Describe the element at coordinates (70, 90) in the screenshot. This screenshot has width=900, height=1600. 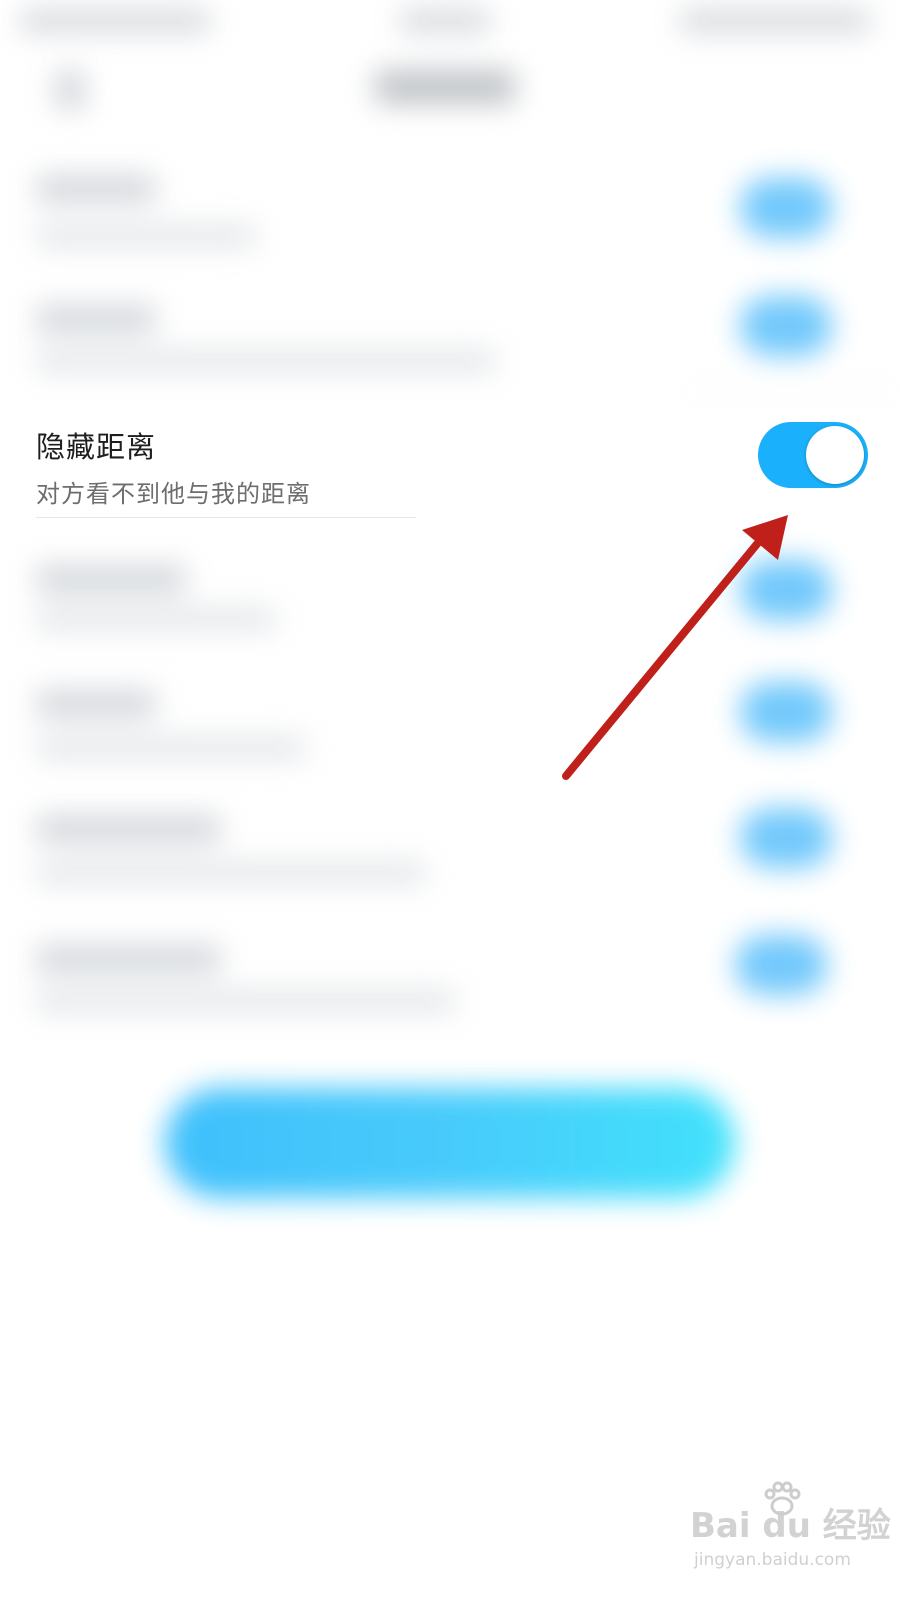
I see `back-icon` at that location.